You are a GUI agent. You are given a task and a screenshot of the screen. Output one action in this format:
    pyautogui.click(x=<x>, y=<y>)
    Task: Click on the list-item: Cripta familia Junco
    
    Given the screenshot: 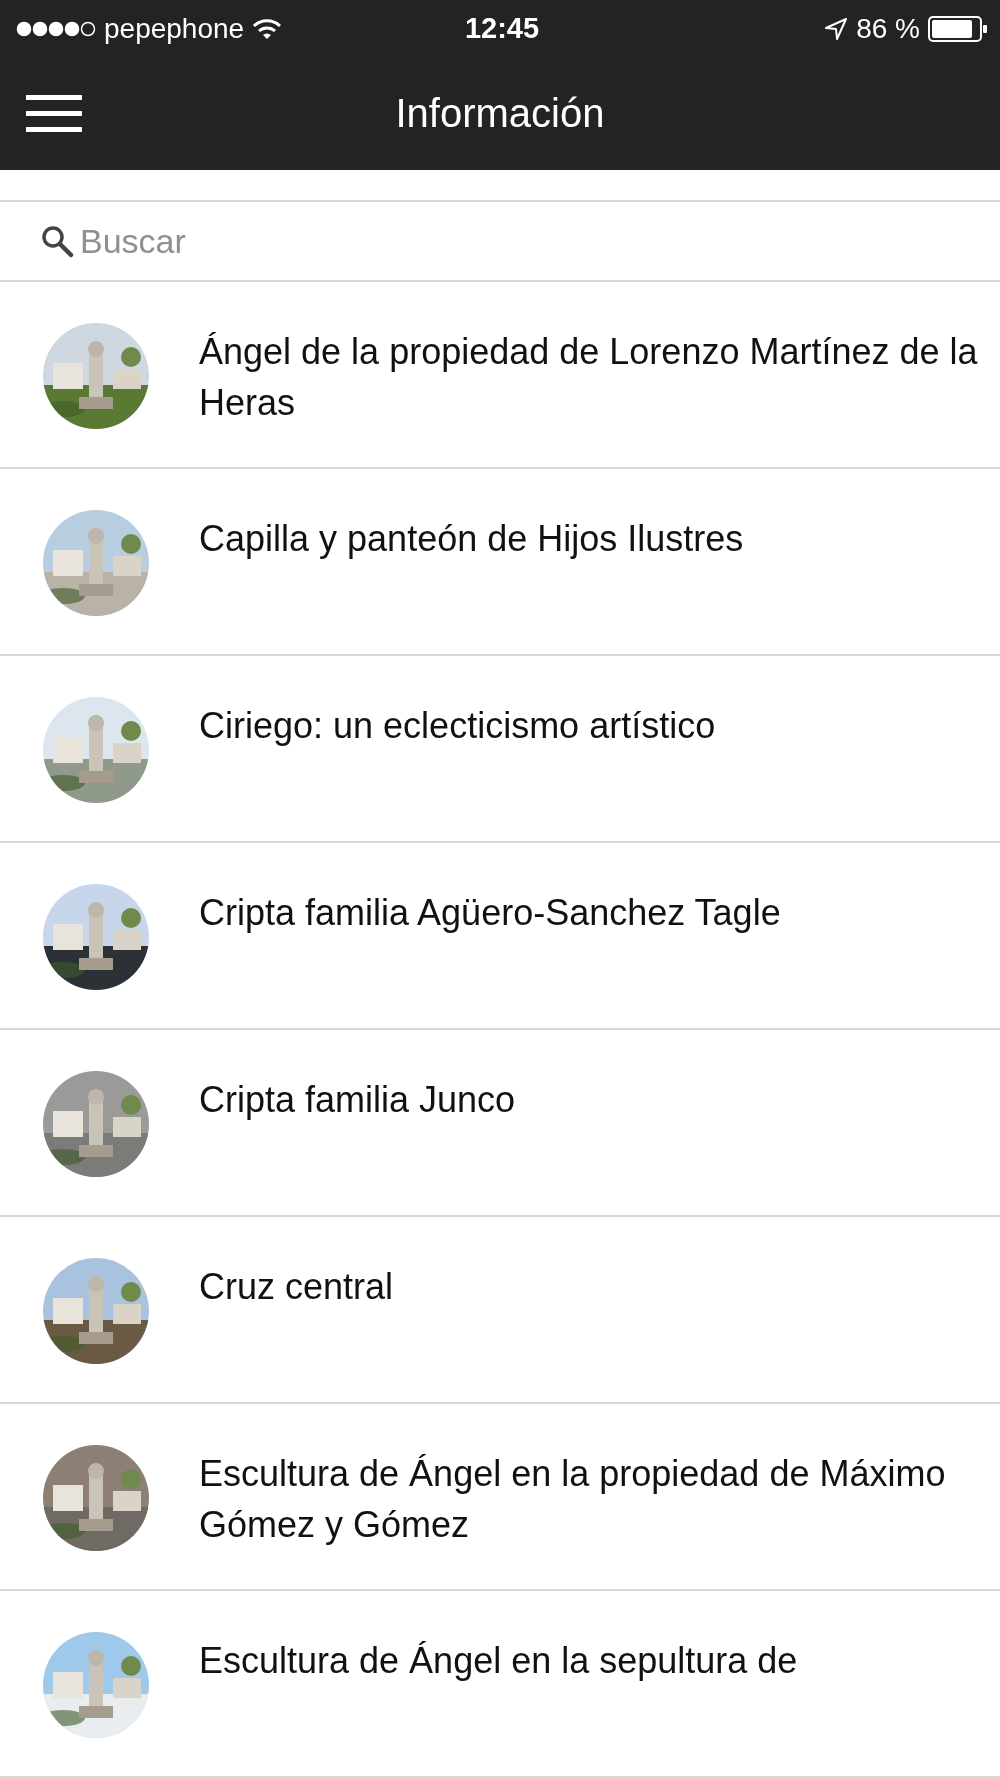 What is the action you would take?
    pyautogui.click(x=500, y=1123)
    